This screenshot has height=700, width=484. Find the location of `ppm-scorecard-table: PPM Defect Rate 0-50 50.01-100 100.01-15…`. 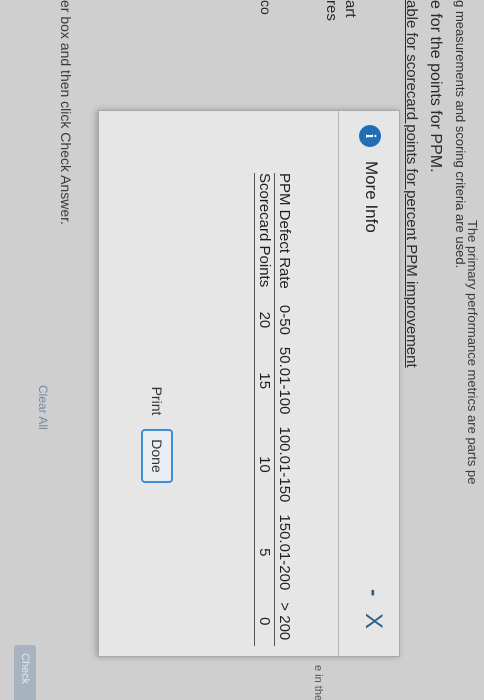

ppm-scorecard-table: PPM Defect Rate 0-50 50.01-100 100.01-15… is located at coordinates (274, 410).